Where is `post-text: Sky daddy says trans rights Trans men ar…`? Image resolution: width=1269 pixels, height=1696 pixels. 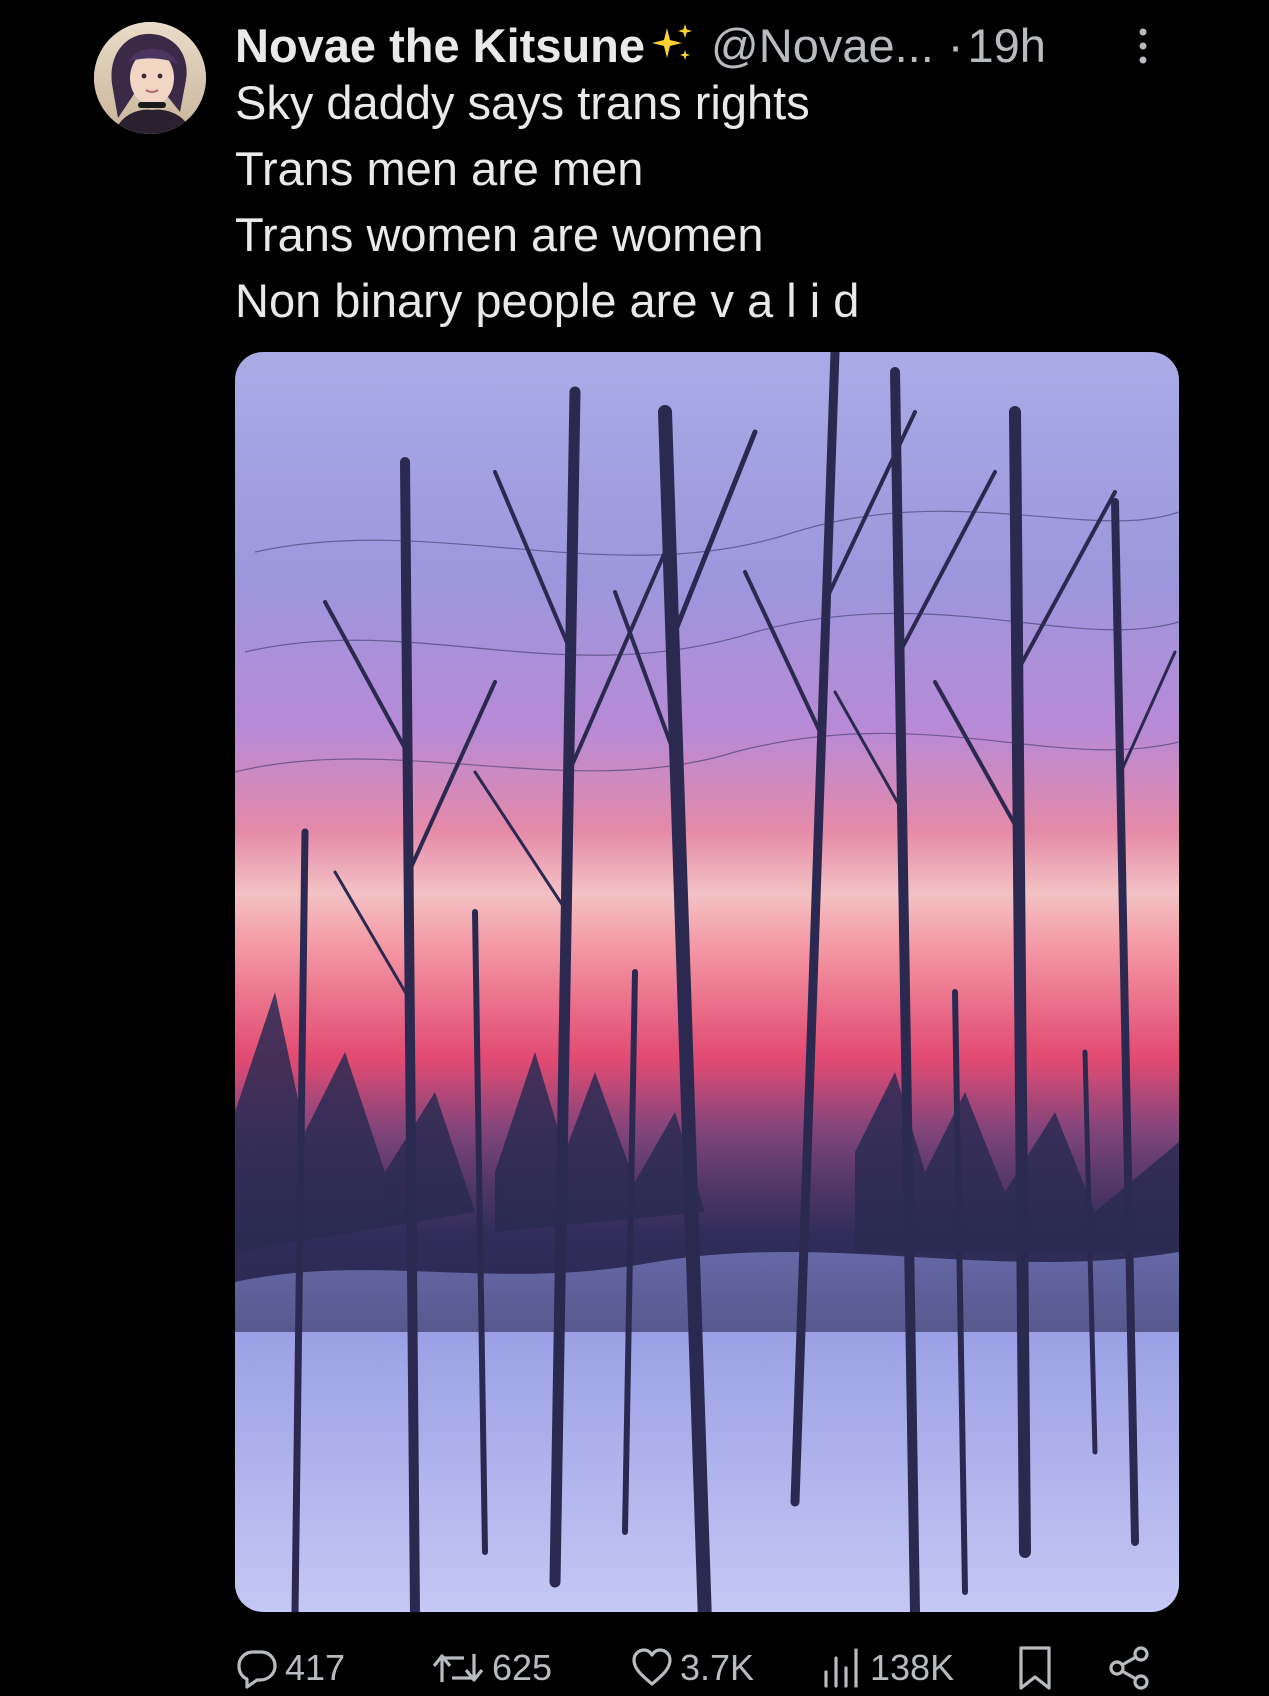
post-text: Sky daddy says trans rights Trans men ar… is located at coordinates (715, 202).